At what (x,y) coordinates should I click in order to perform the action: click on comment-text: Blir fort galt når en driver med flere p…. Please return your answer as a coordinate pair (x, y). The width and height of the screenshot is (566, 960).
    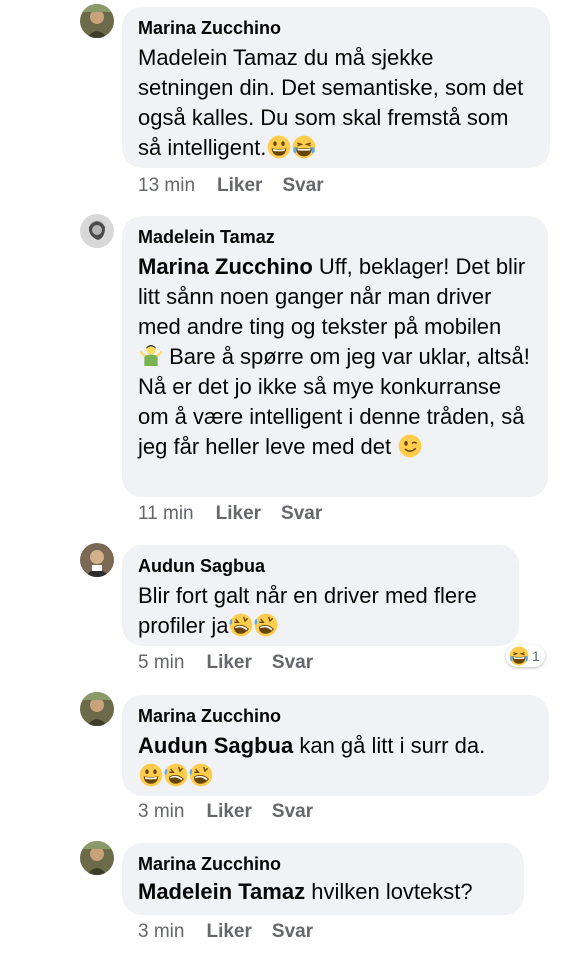
    Looking at the image, I should click on (320, 611).